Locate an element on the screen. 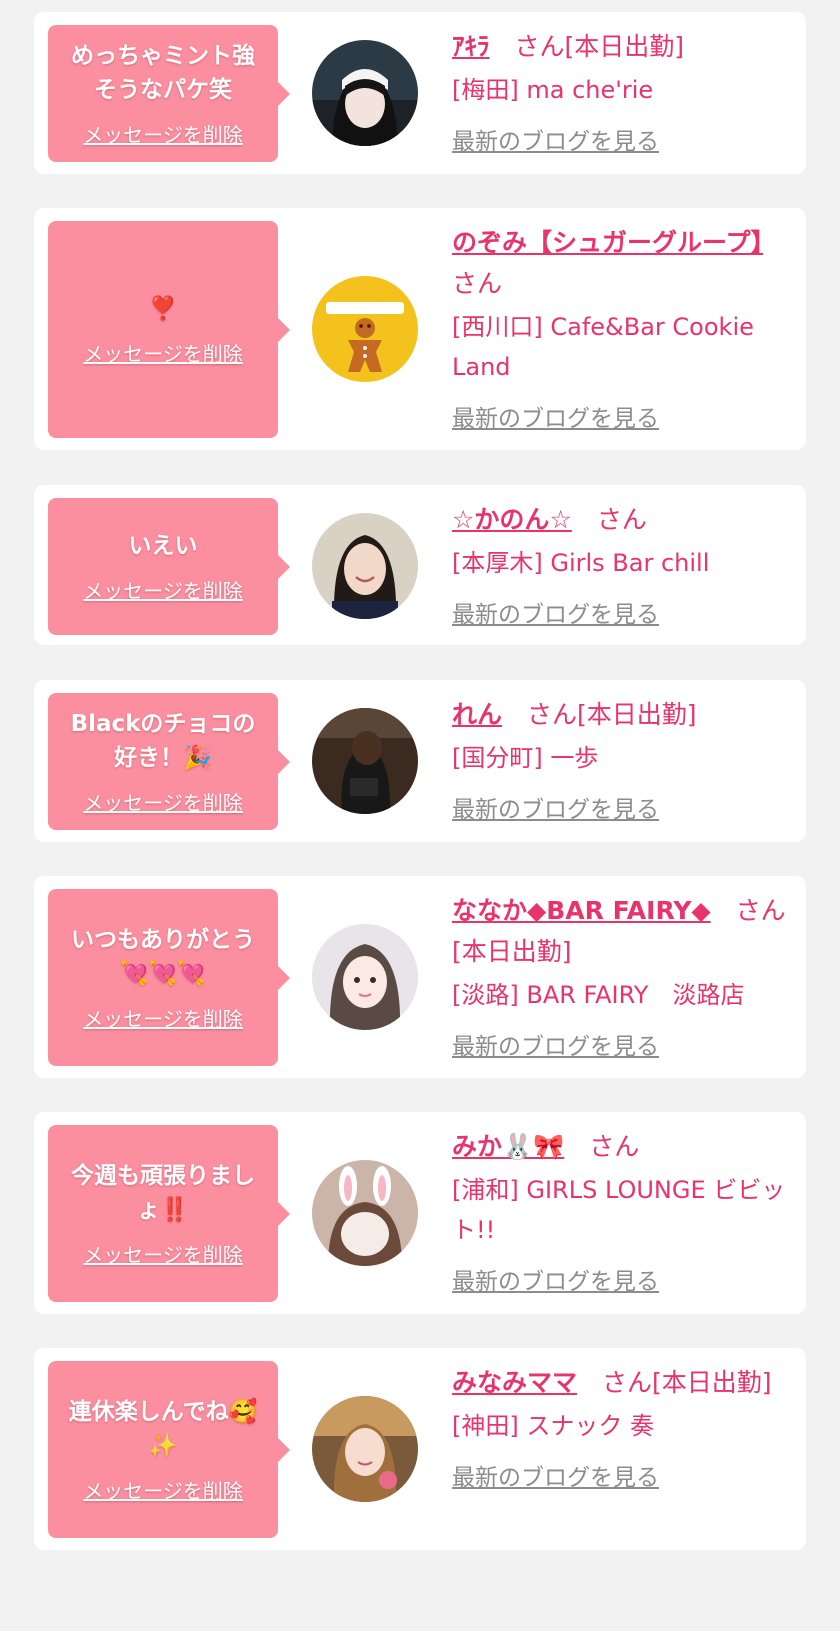 The height and width of the screenshot is (1631, 840). message-bubble: いつもありがとう 💘💘💘 メッセージを削除 is located at coordinates (169, 977).